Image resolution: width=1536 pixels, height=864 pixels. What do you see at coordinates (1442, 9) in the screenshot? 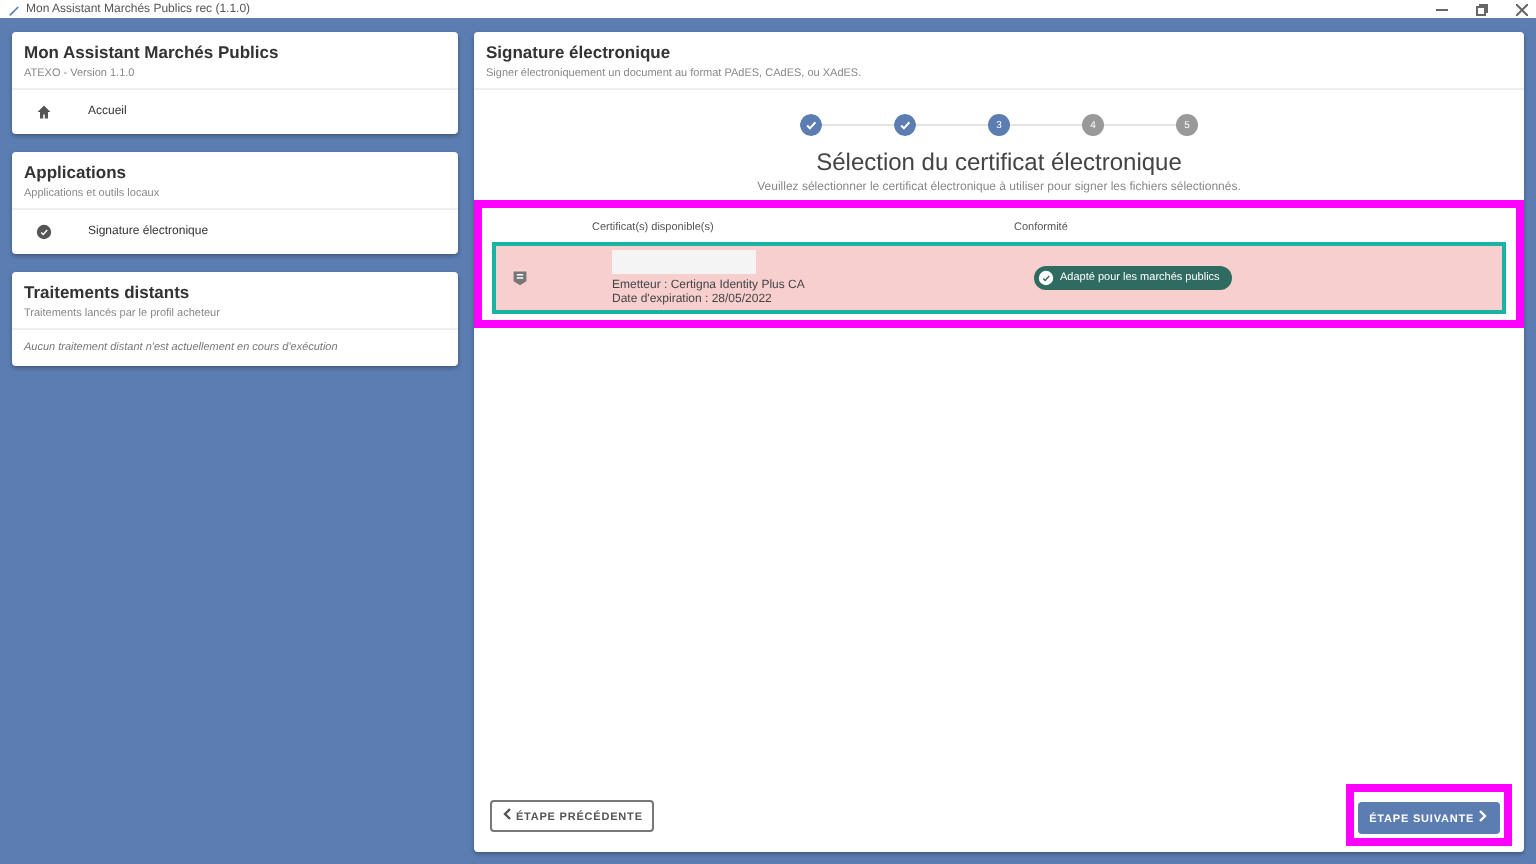
I see `minimize-icon` at bounding box center [1442, 9].